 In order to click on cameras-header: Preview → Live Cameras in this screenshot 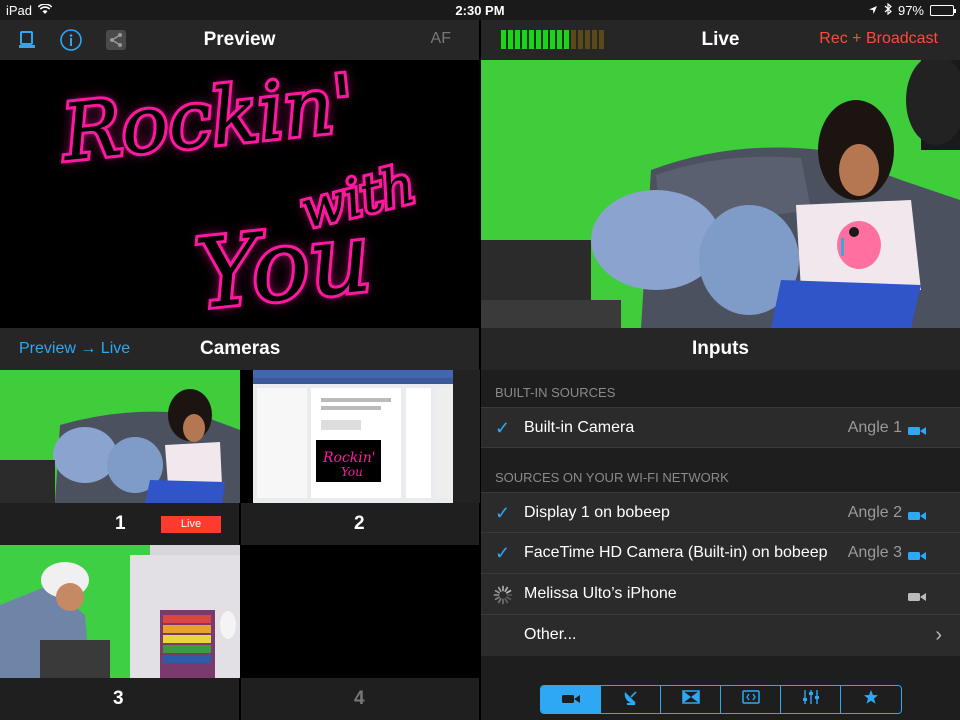, I will do `click(240, 349)`.